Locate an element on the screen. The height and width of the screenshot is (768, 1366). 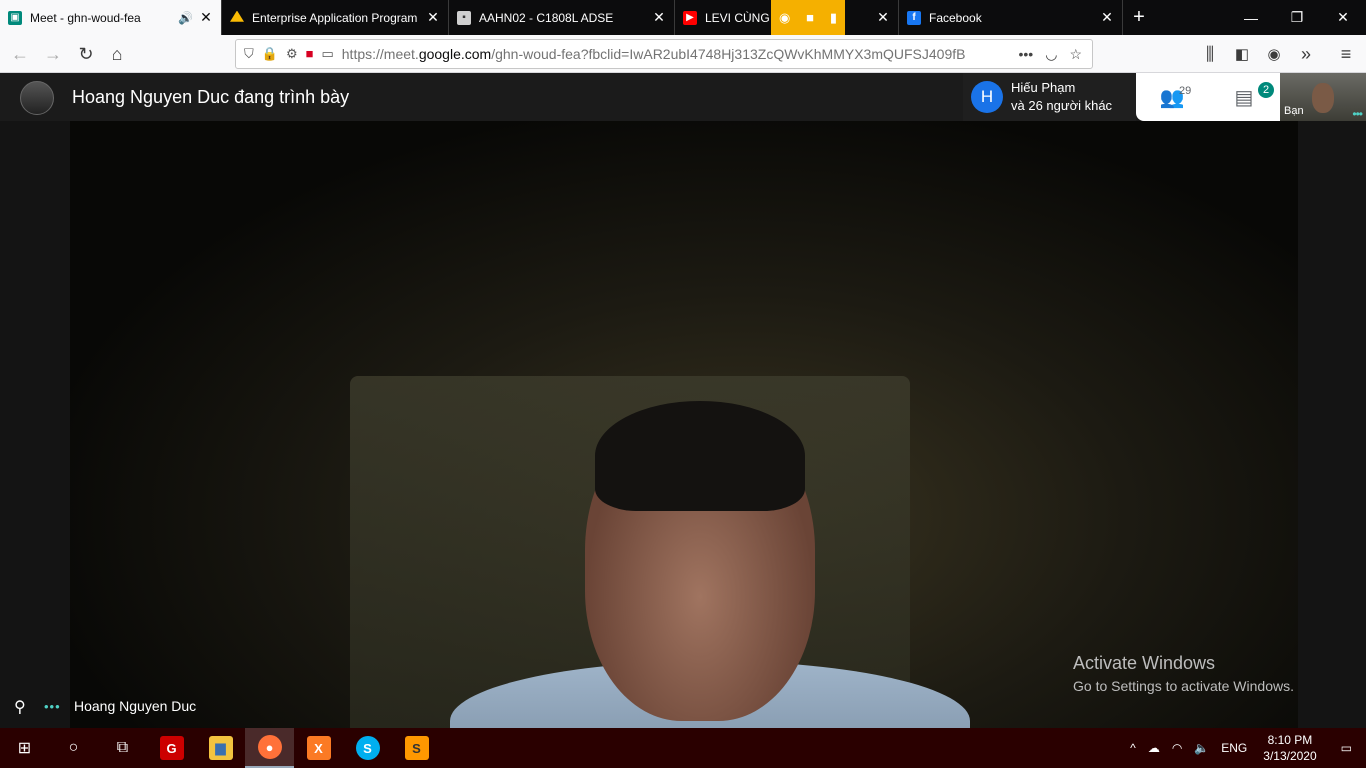
speaking-dots-icon: ••• is located at coordinates (1357, 114).